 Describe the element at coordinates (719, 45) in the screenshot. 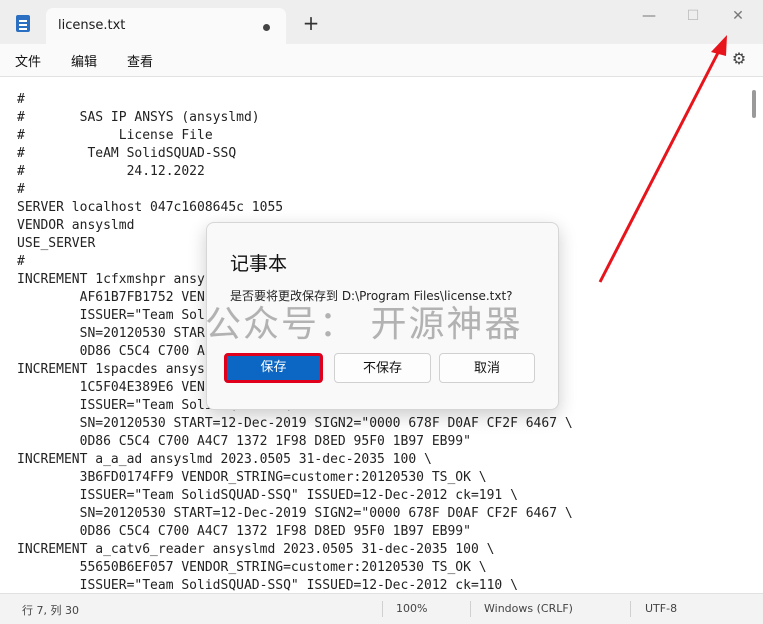

I see `arrow-head` at that location.